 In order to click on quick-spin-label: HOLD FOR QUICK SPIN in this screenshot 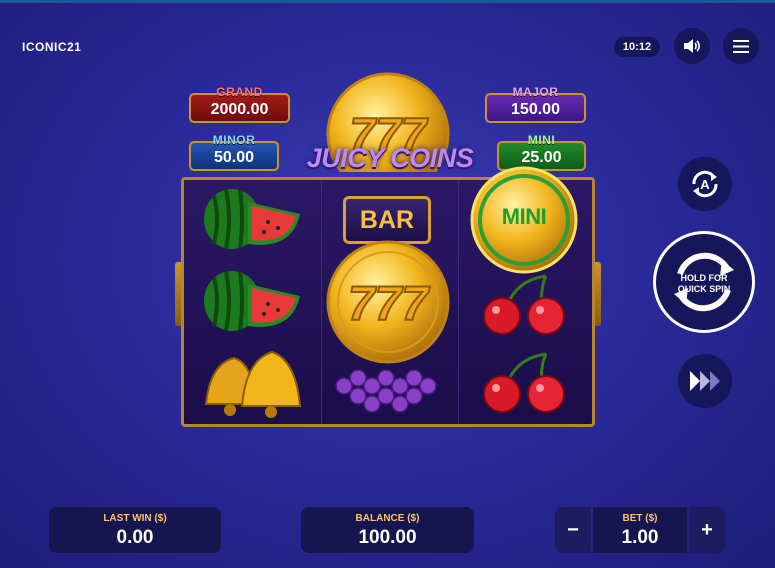, I will do `click(704, 284)`.